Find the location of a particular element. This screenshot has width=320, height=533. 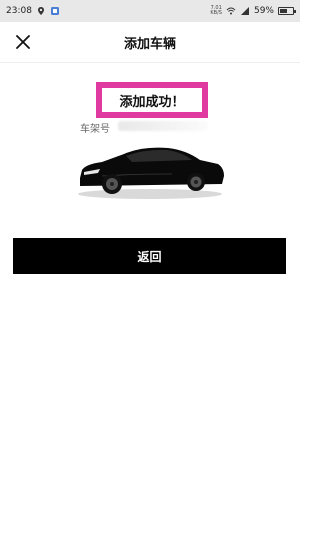

battery-icon is located at coordinates (287, 11).